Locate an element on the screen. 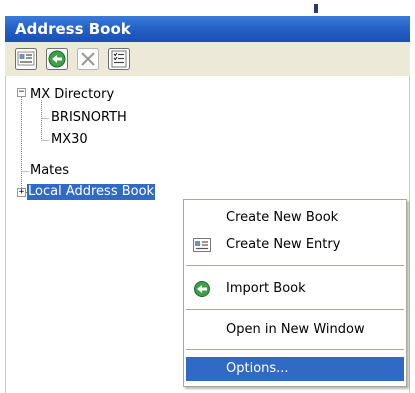 Image resolution: width=415 pixels, height=393 pixels. delete-toolbar-button is located at coordinates (88, 59).